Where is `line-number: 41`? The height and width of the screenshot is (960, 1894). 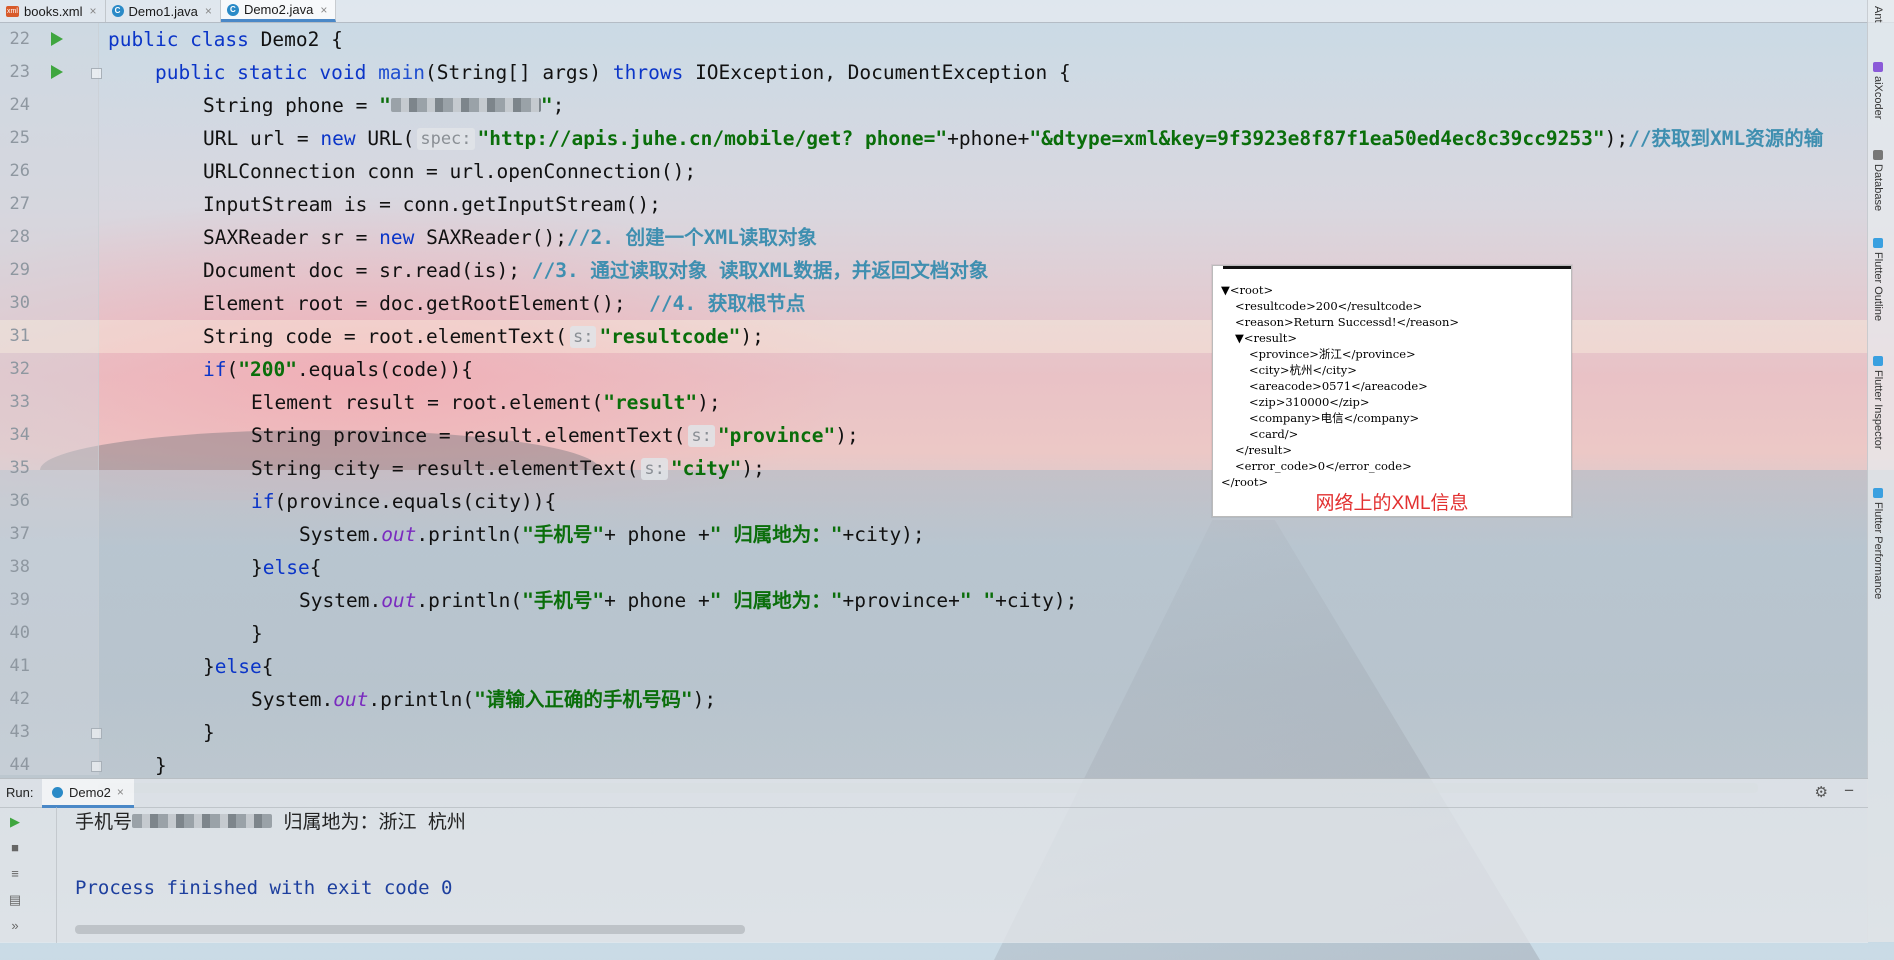
line-number: 41 is located at coordinates (19, 666).